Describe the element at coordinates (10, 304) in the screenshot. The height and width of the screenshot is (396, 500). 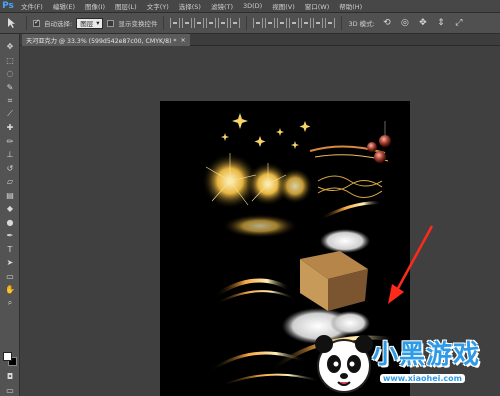
I see `zoom-icon: ⌕` at that location.